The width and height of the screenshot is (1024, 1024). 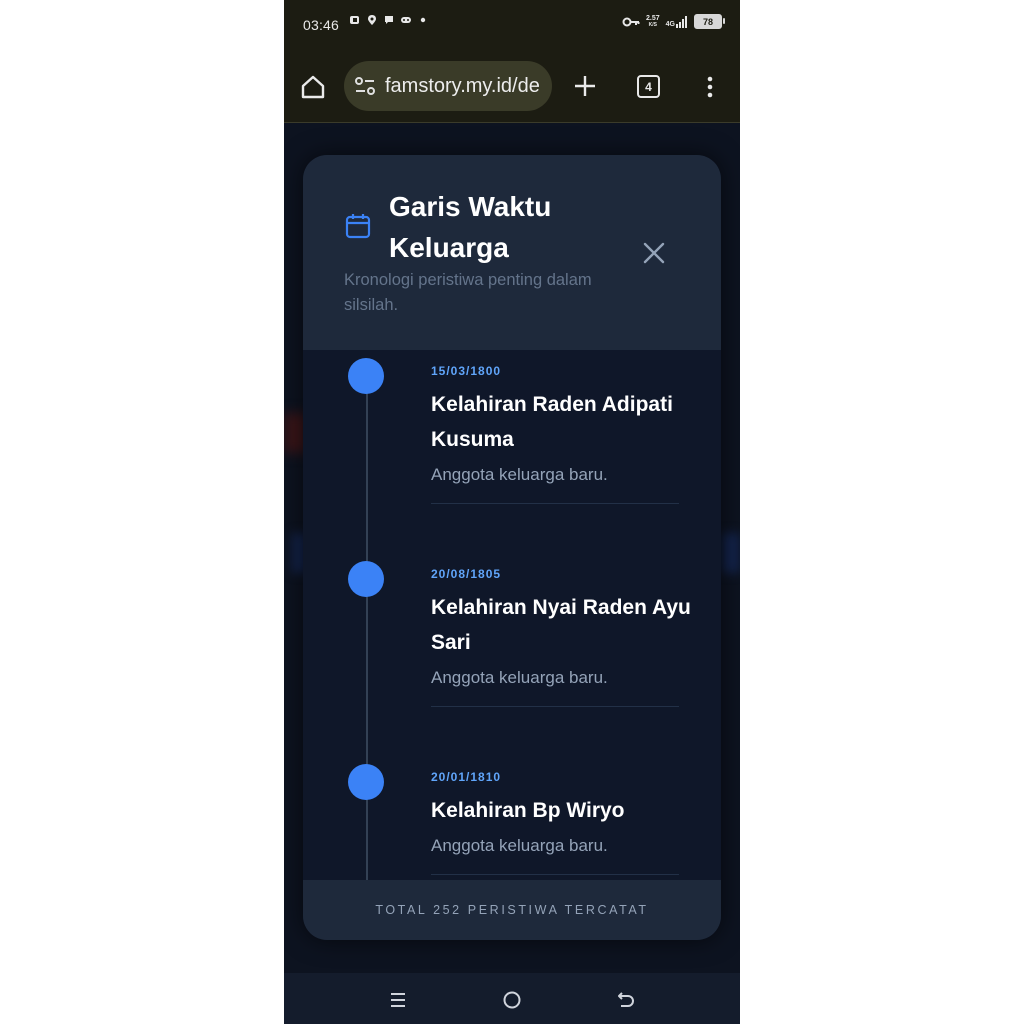 I want to click on signal-indicator: 4G, so click(x=676, y=21).